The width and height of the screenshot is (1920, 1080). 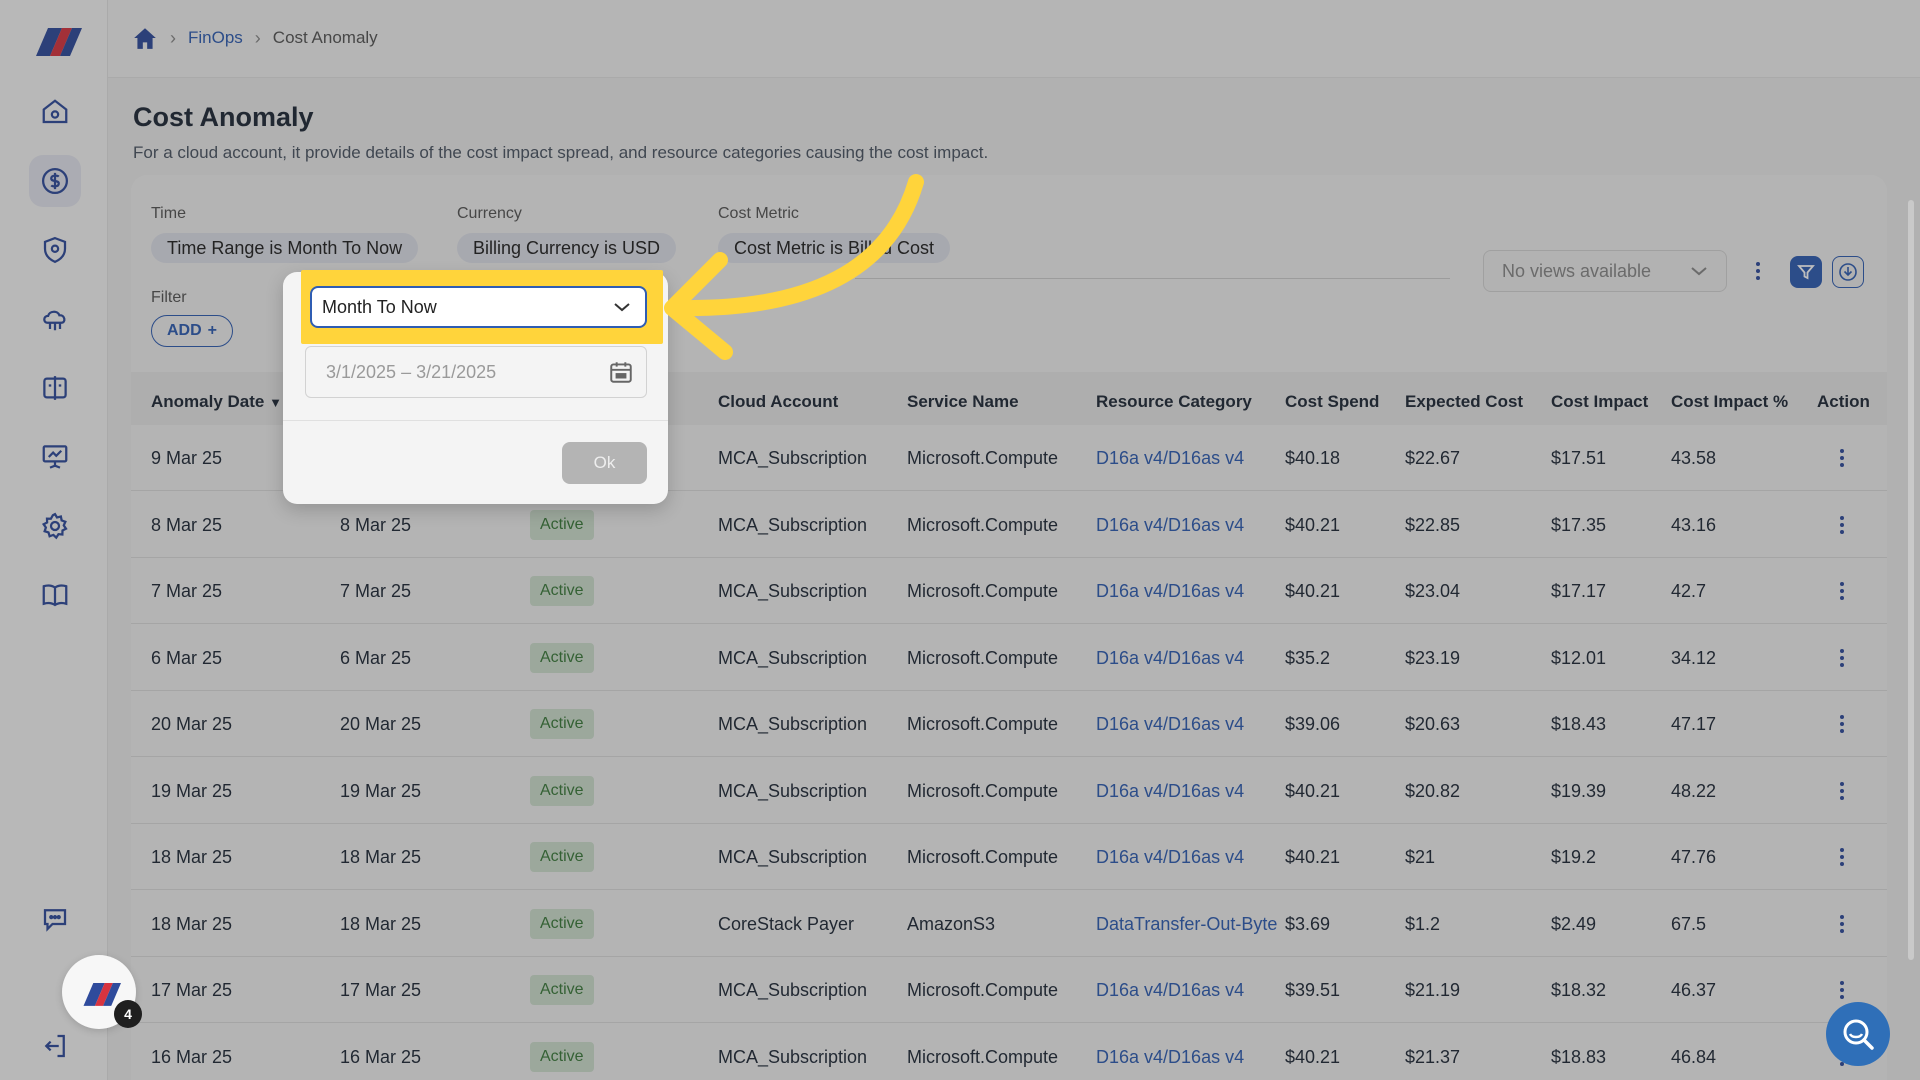 I want to click on add-filter-label: ADD, so click(x=184, y=330).